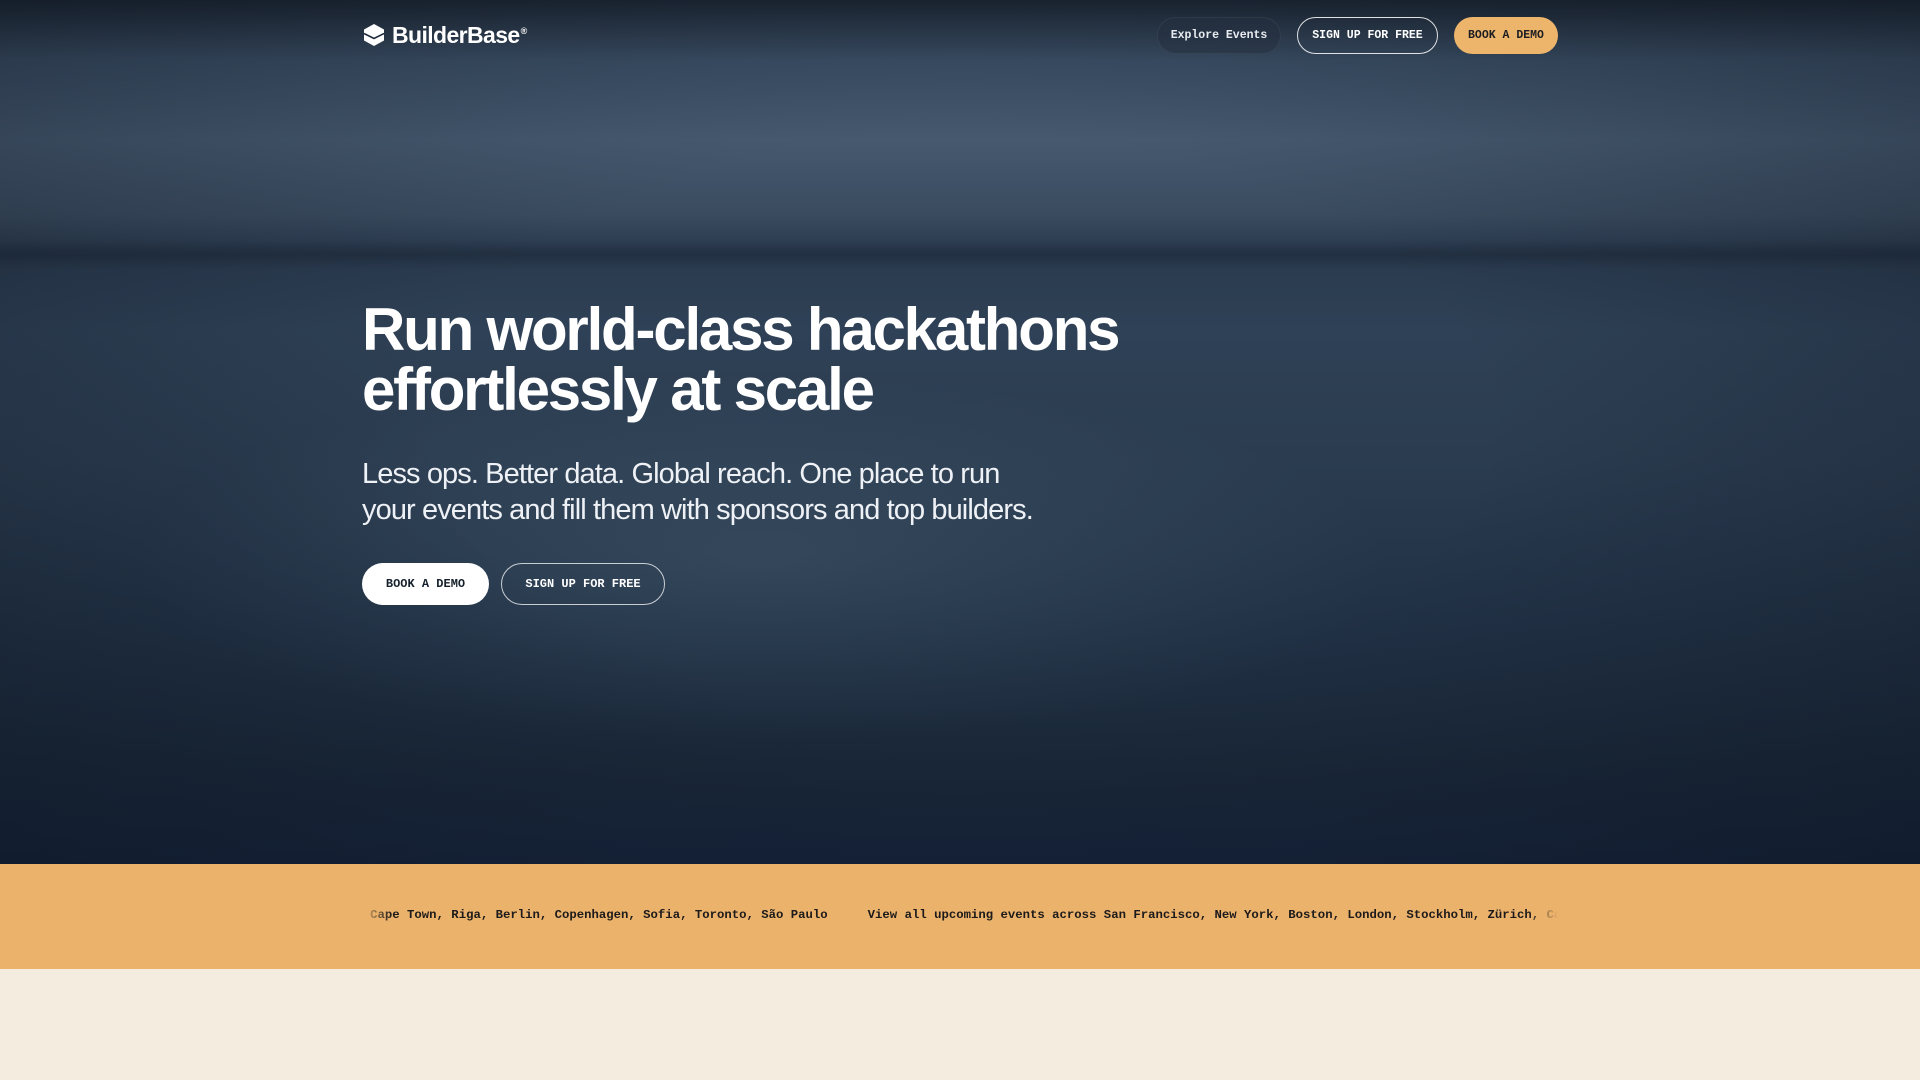 The image size is (1920, 1080). Describe the element at coordinates (741, 329) in the screenshot. I see `headline-line-1: Run world-class hackathons` at that location.